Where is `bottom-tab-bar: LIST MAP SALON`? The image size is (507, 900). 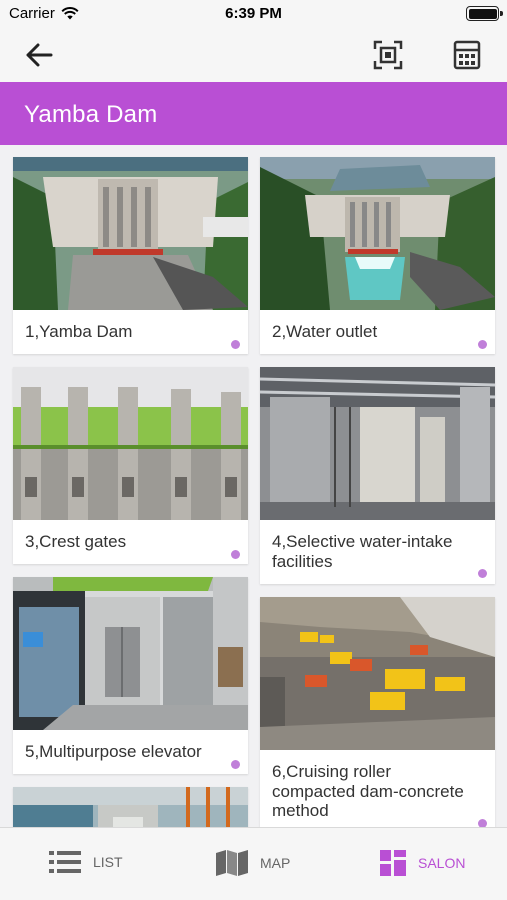
bottom-tab-bar: LIST MAP SALON is located at coordinates (253, 863).